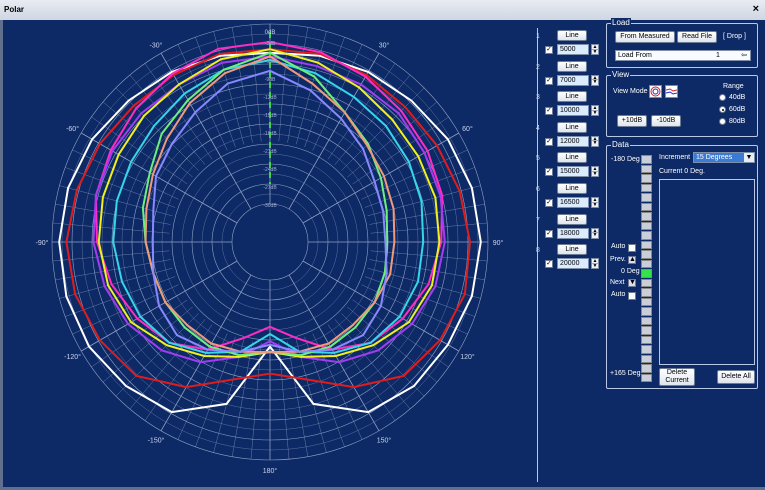  Describe the element at coordinates (666, 121) in the screenshot. I see `minus-10db-button: -10dB` at that location.